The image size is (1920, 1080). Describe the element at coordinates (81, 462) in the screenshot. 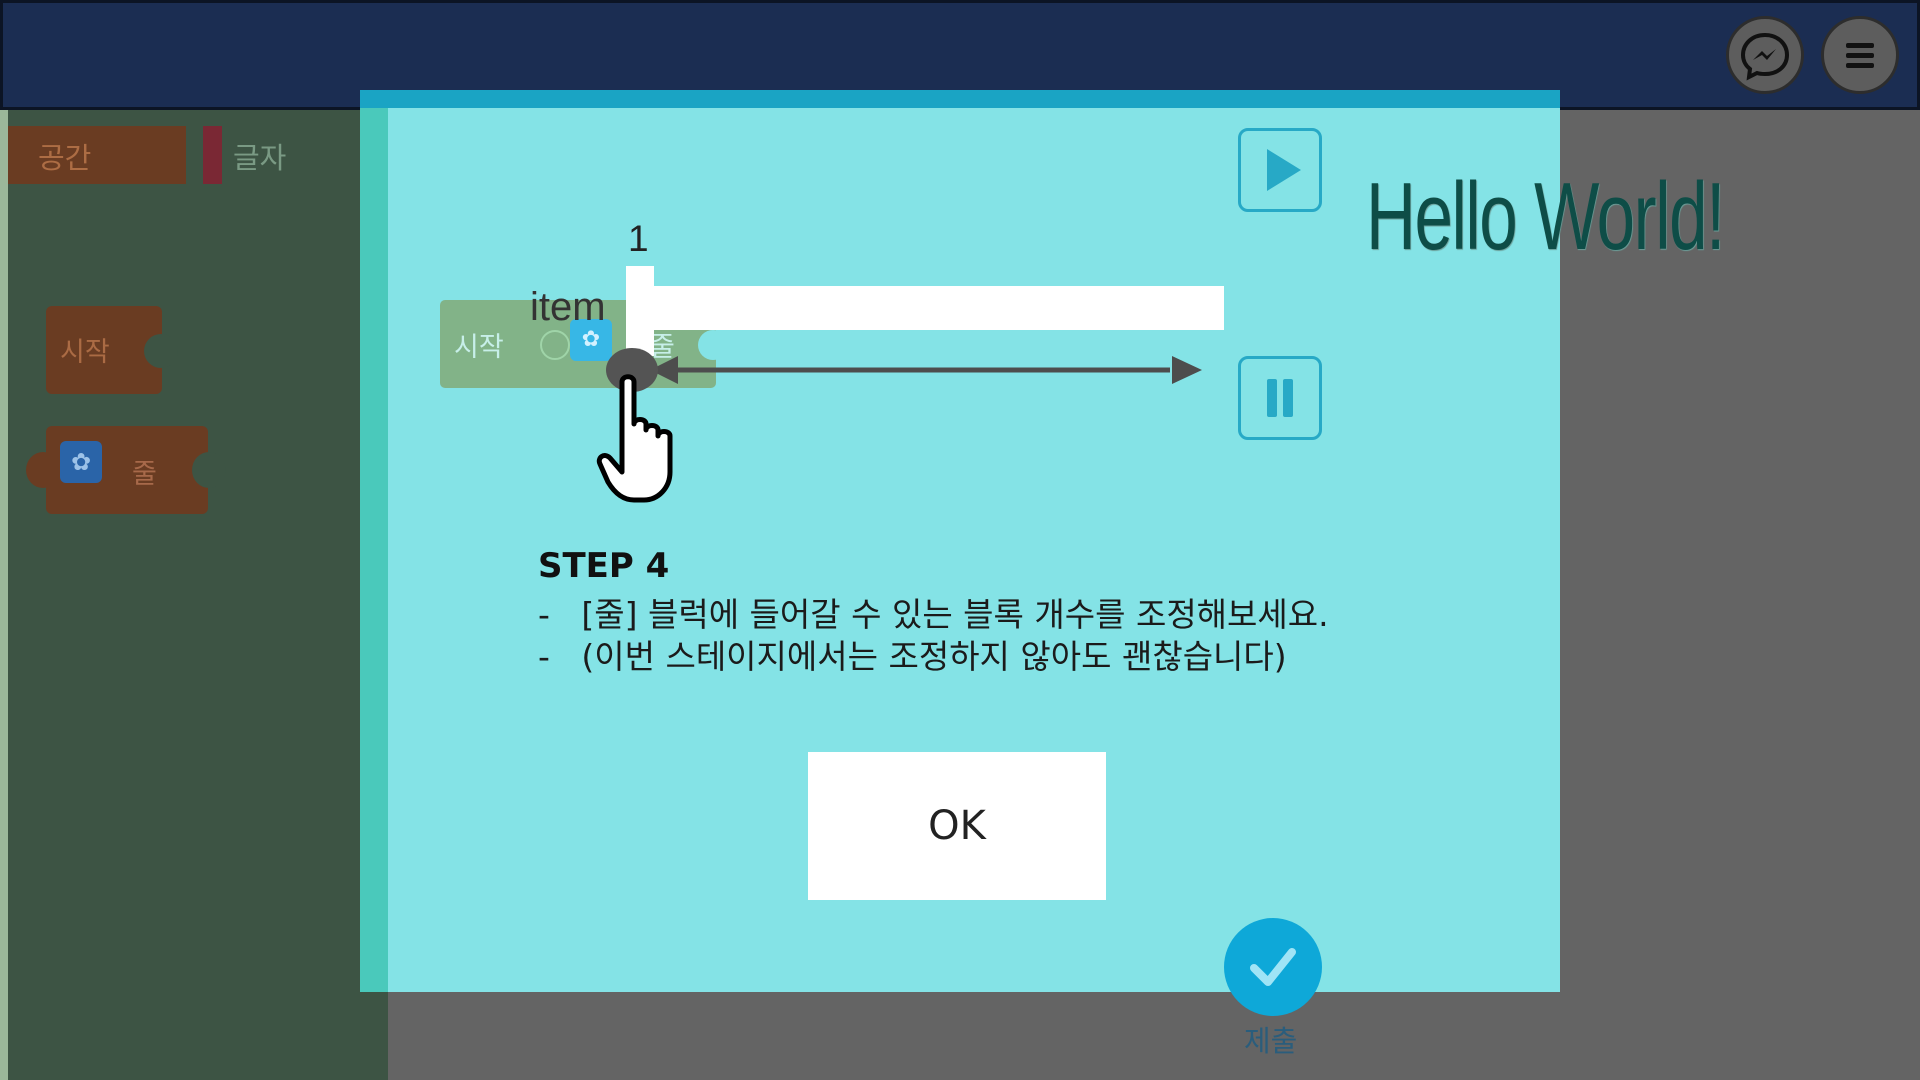

I see `gear-icon: ✿` at that location.